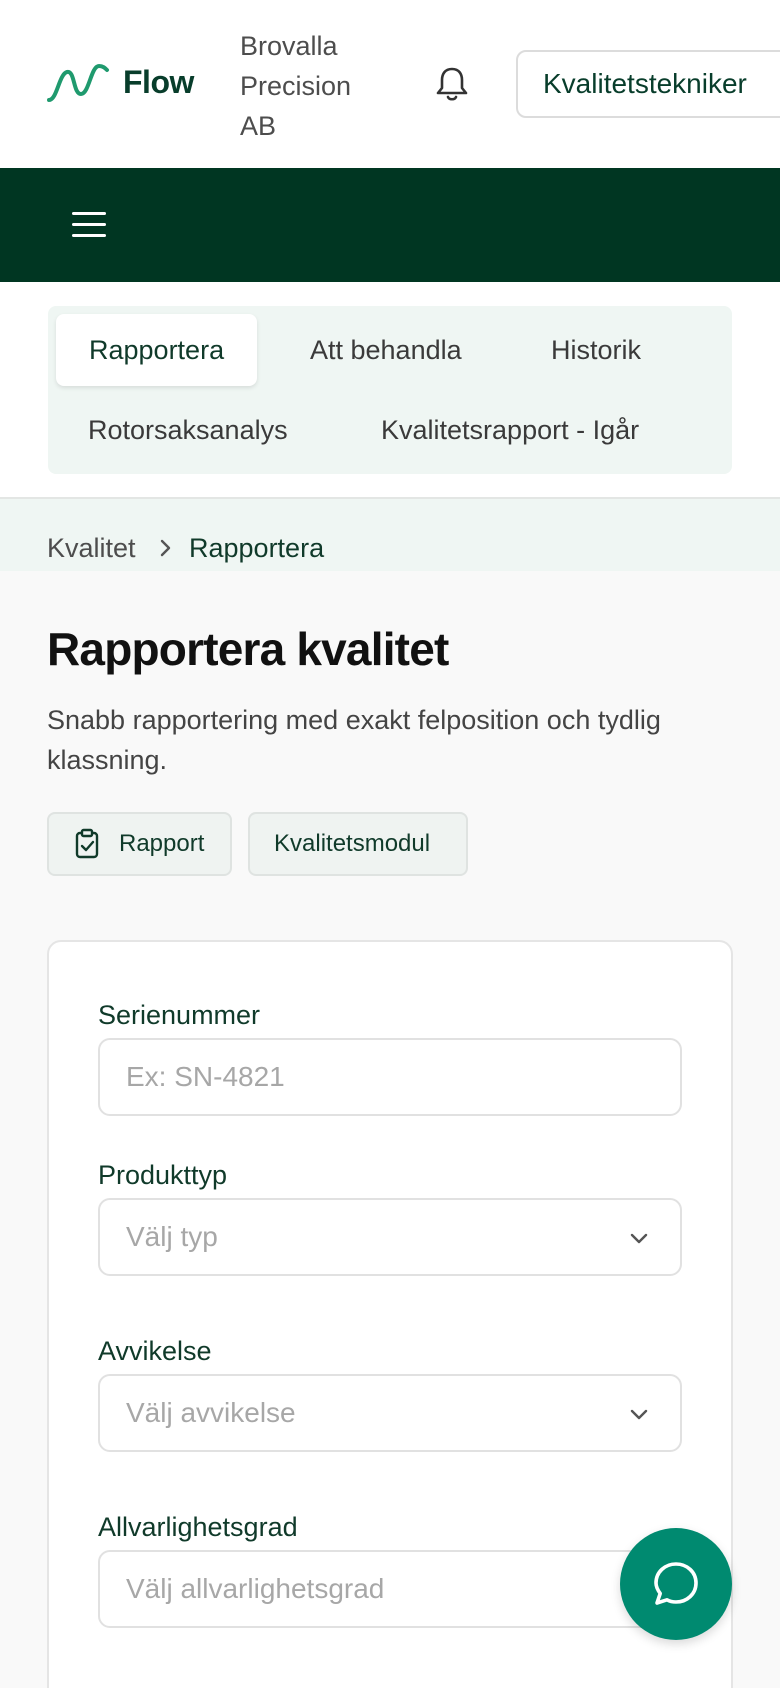 Image resolution: width=780 pixels, height=1688 pixels. Describe the element at coordinates (352, 843) in the screenshot. I see `kvalitetsmodul-chip-label: Kvalitetsmodul` at that location.